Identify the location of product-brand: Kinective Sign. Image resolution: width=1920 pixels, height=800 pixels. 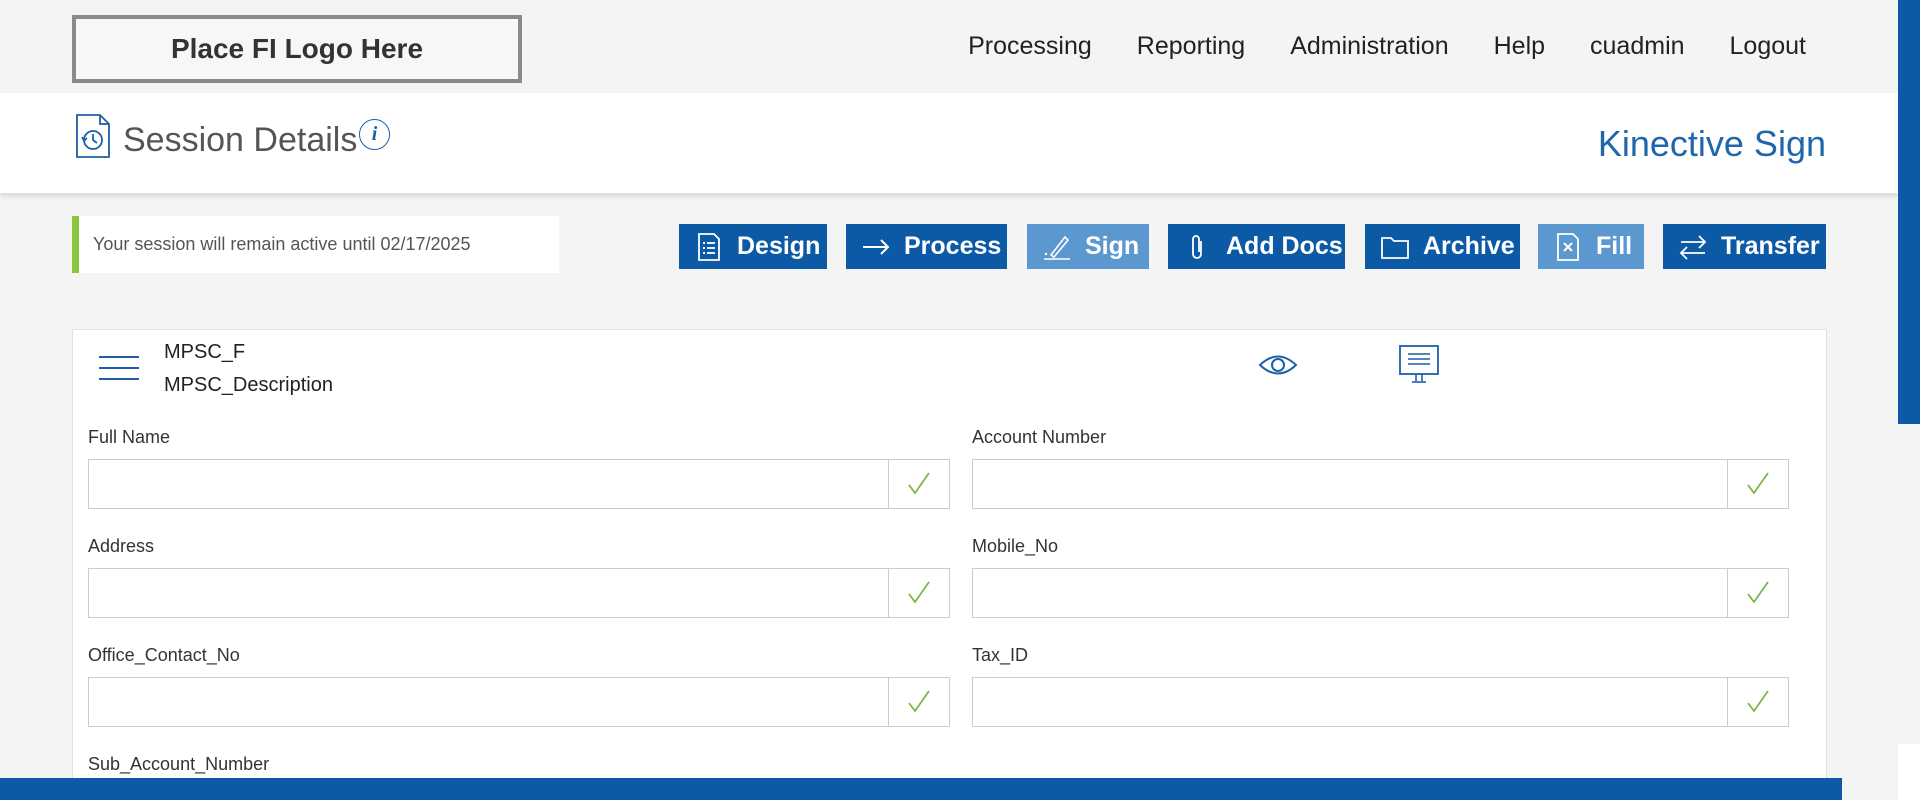
(1711, 143).